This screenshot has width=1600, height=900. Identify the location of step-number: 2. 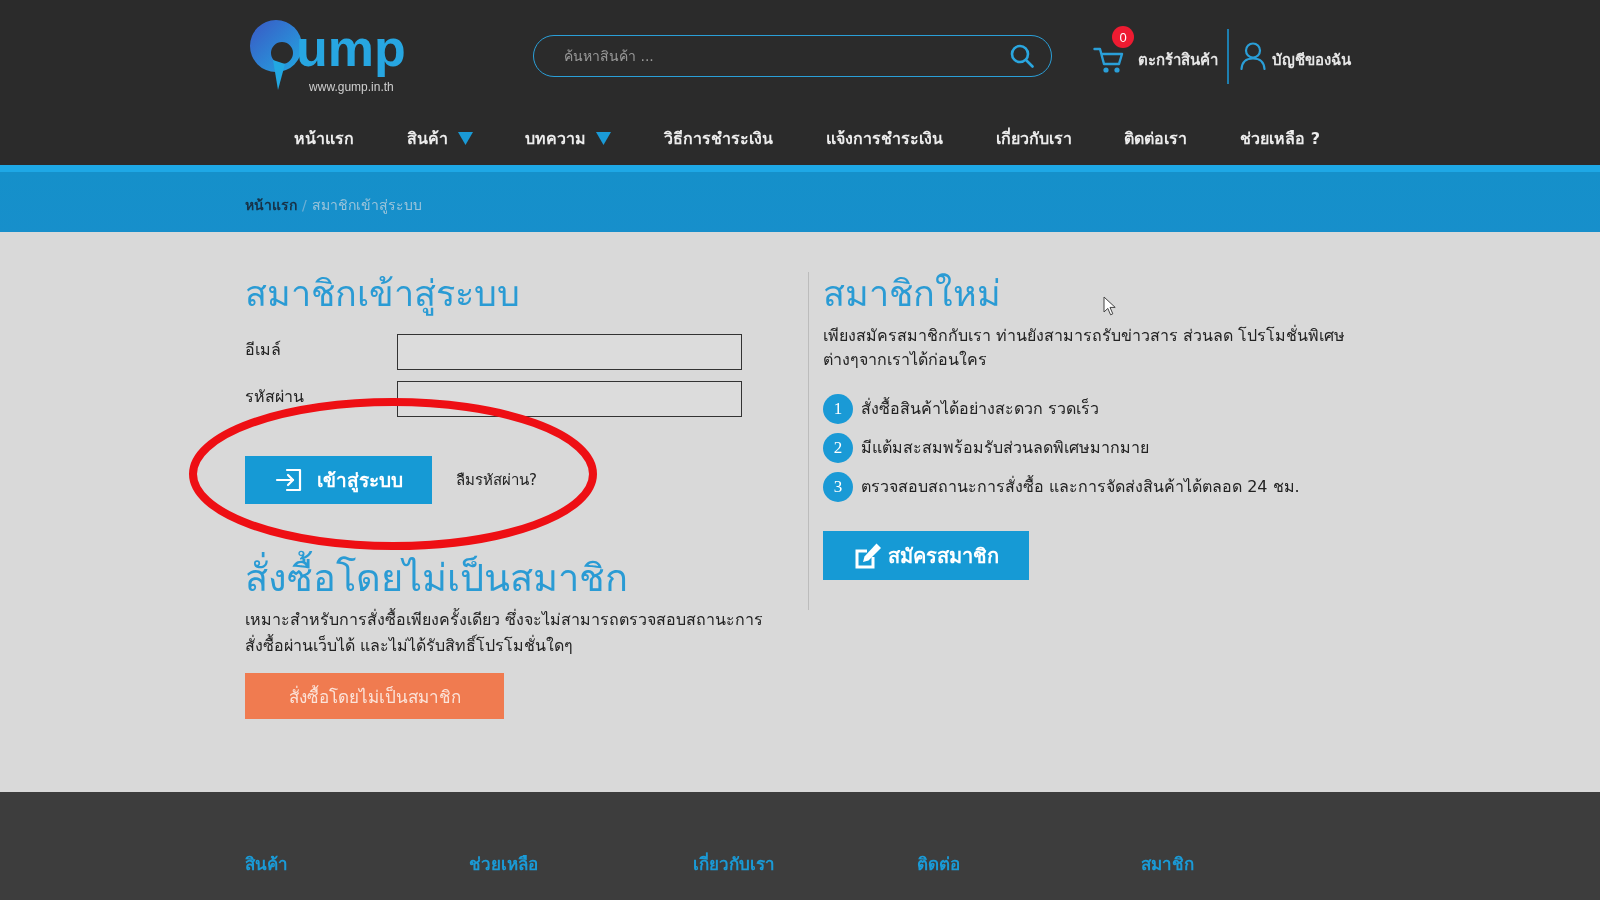
(838, 447).